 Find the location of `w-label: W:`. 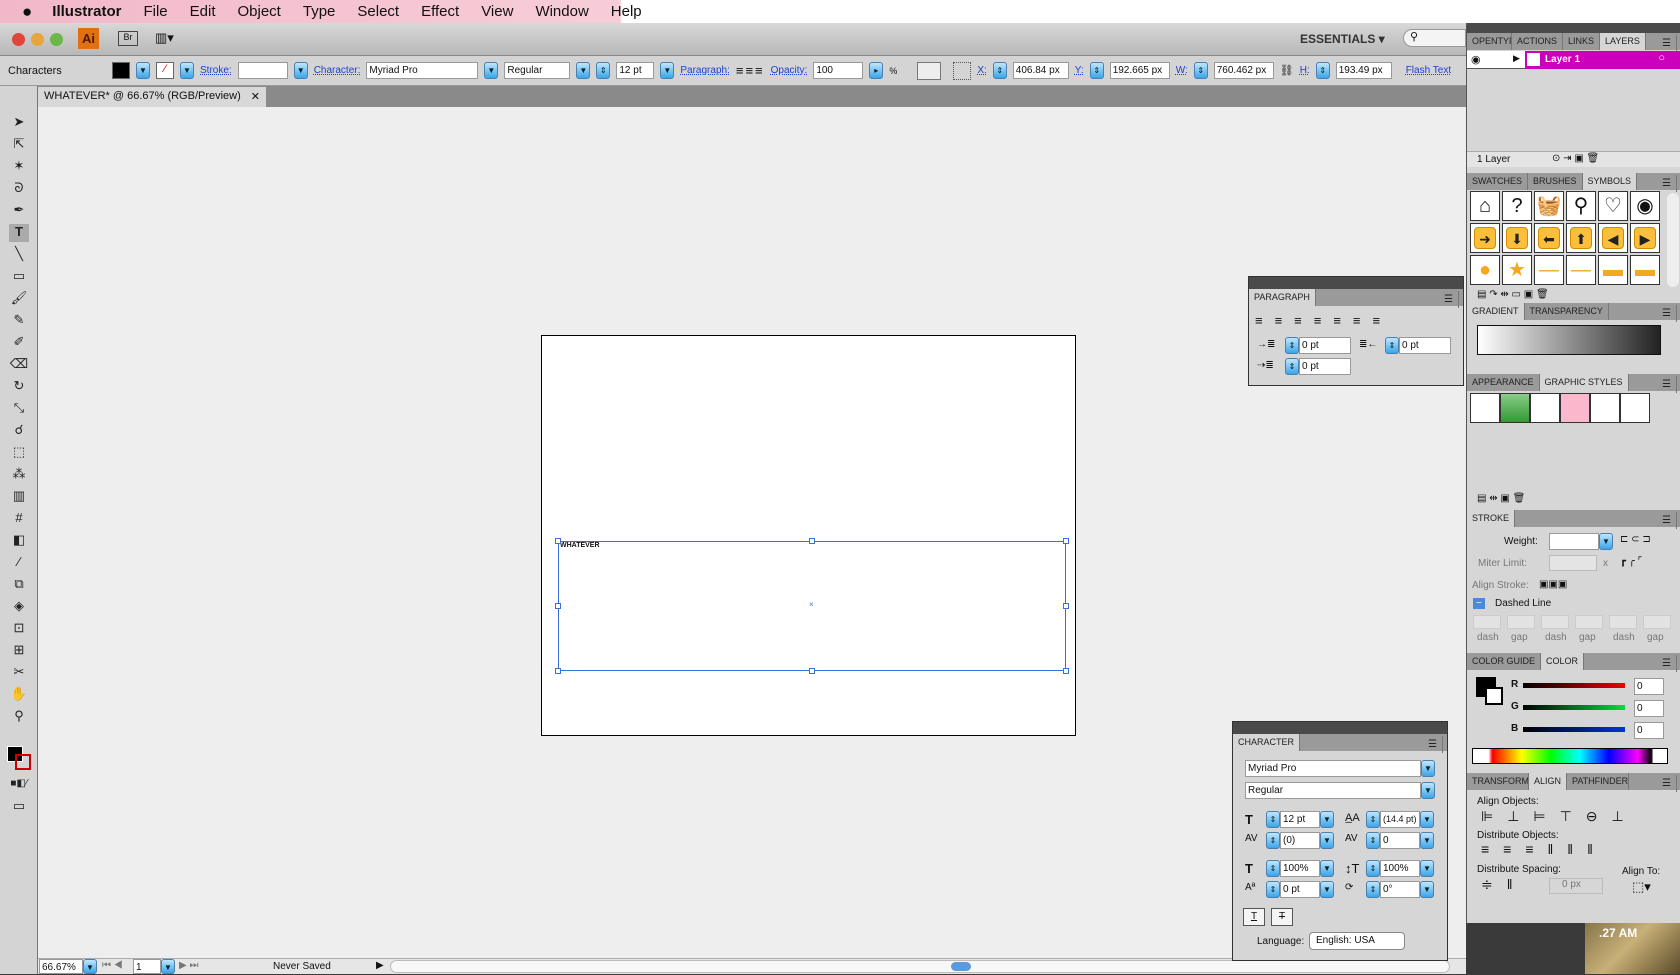

w-label: W: is located at coordinates (1182, 70).